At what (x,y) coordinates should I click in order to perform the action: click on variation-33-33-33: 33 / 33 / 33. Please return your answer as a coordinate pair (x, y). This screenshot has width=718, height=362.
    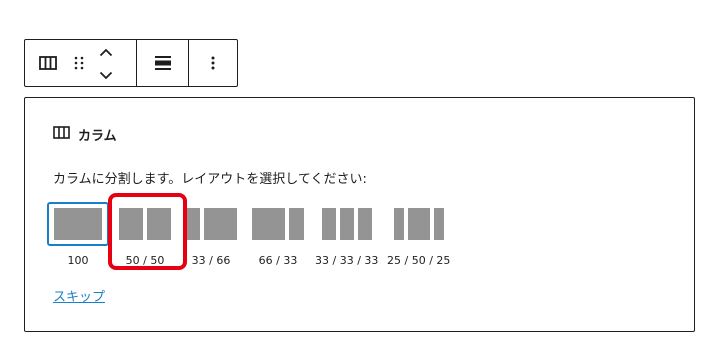
    Looking at the image, I should click on (346, 234).